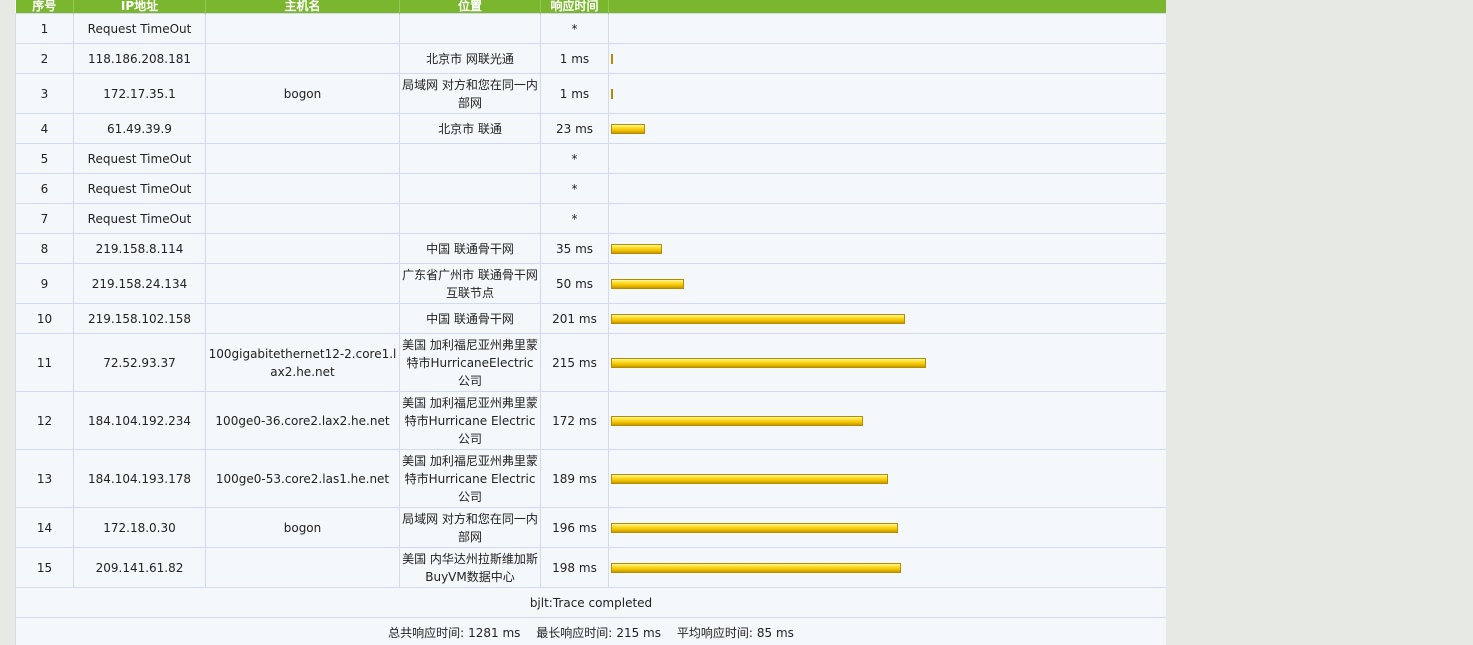 The image size is (1473, 645). Describe the element at coordinates (470, 567) in the screenshot. I see `location-cell: 美国 内华达州拉斯维加斯BuyVM数据中心` at that location.